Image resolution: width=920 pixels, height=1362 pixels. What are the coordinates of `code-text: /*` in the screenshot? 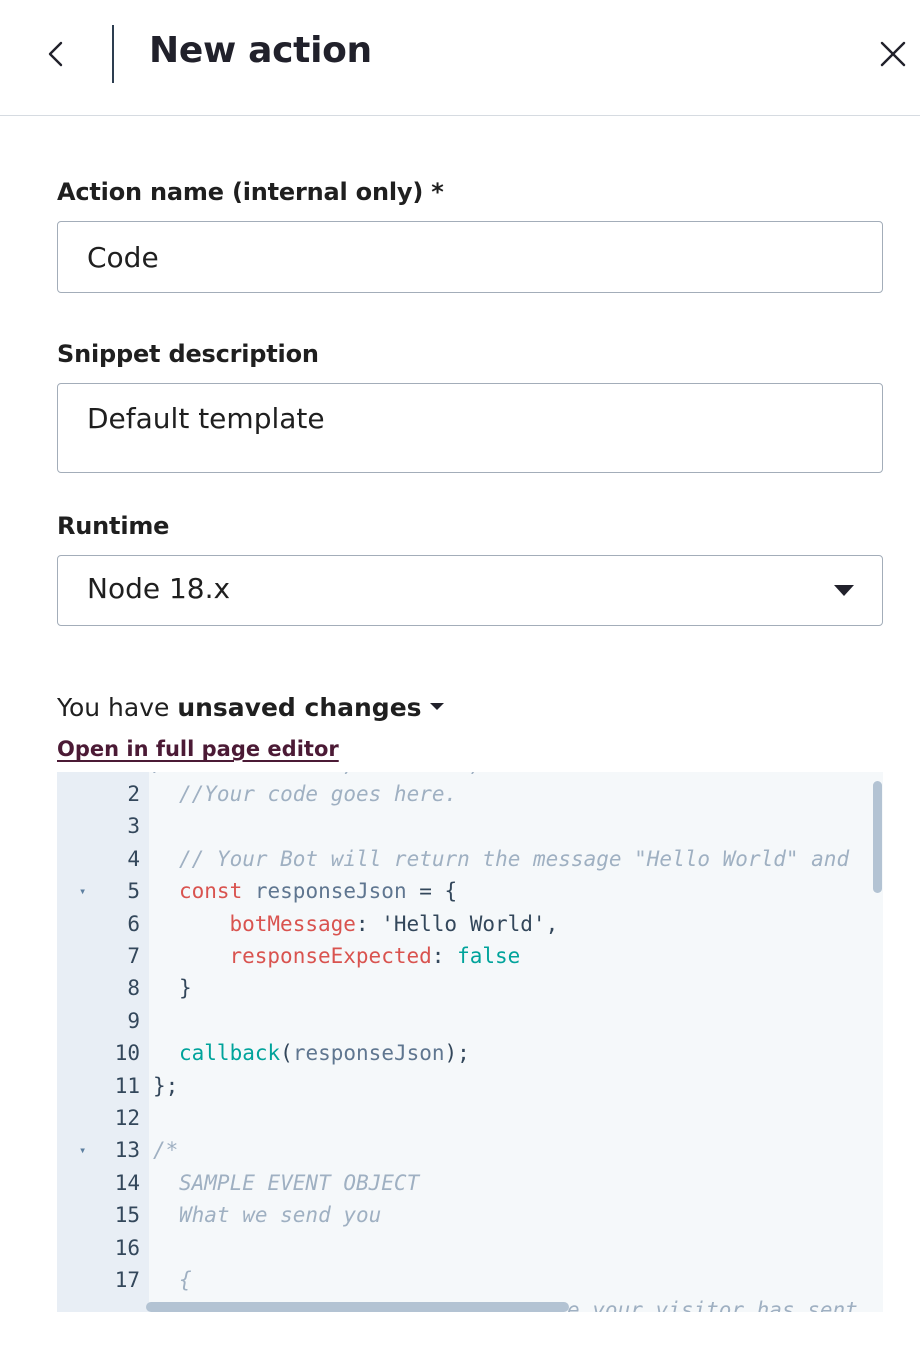 It's located at (166, 1150).